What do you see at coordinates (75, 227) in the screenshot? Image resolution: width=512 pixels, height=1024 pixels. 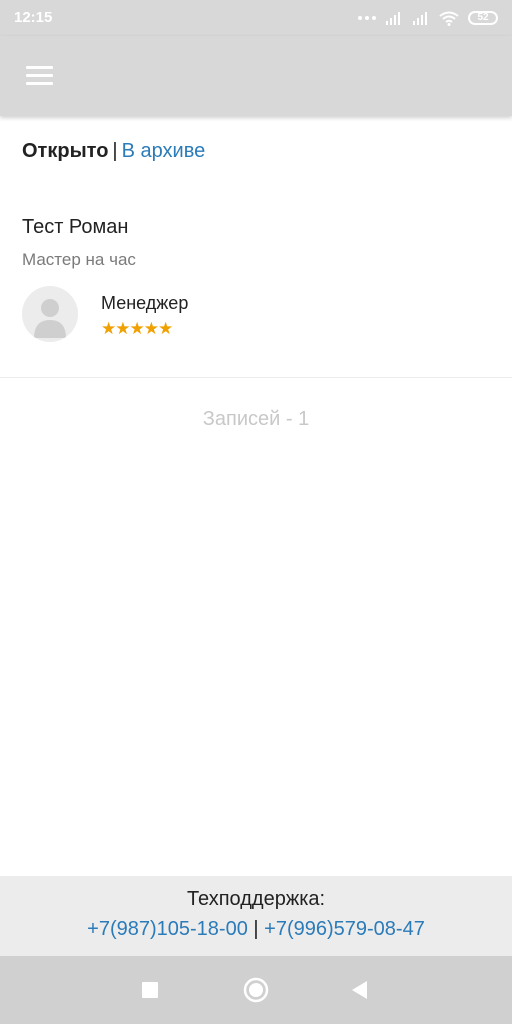 I see `item-title: Тест Роман` at bounding box center [75, 227].